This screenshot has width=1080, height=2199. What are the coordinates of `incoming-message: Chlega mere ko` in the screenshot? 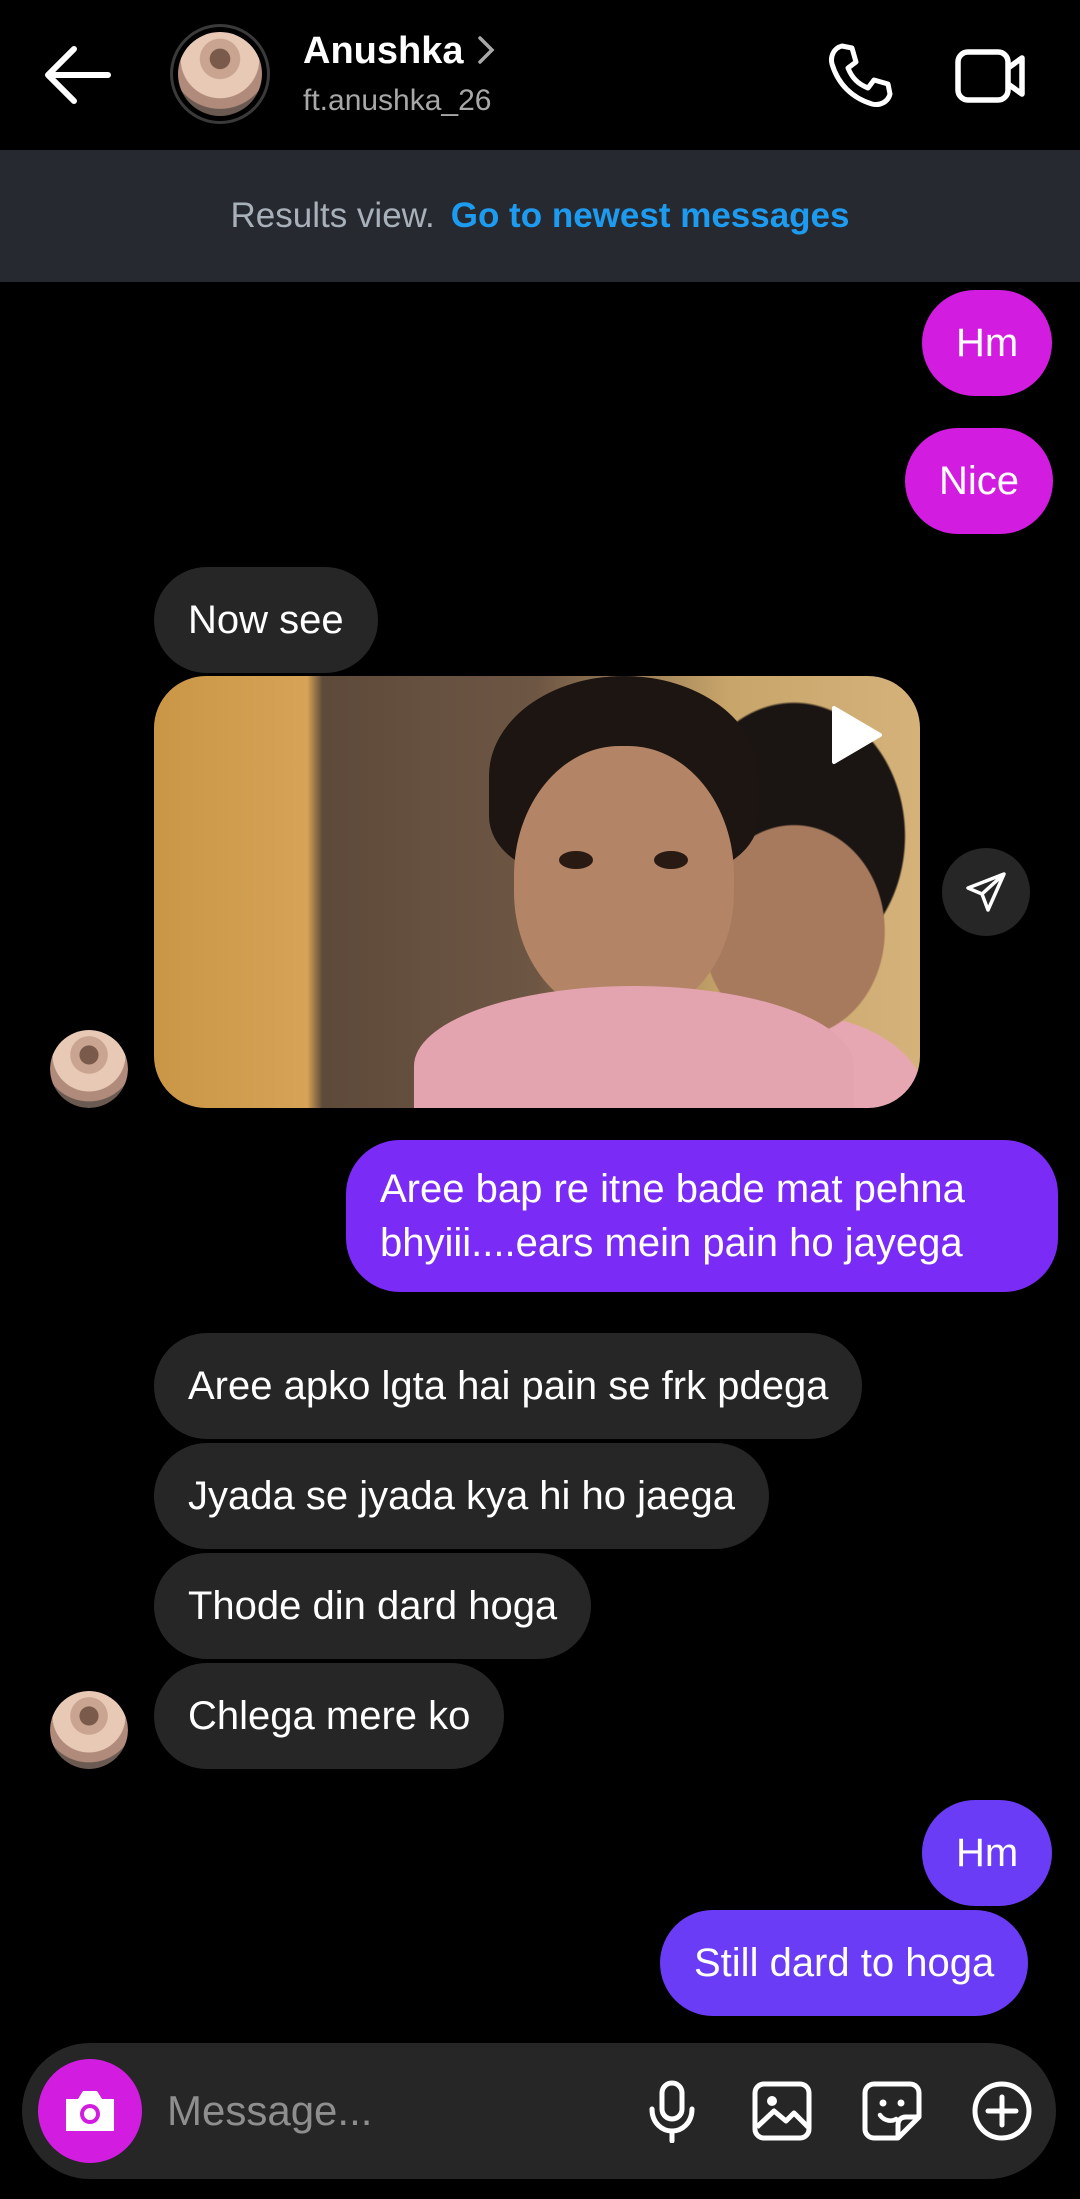 It's located at (329, 1716).